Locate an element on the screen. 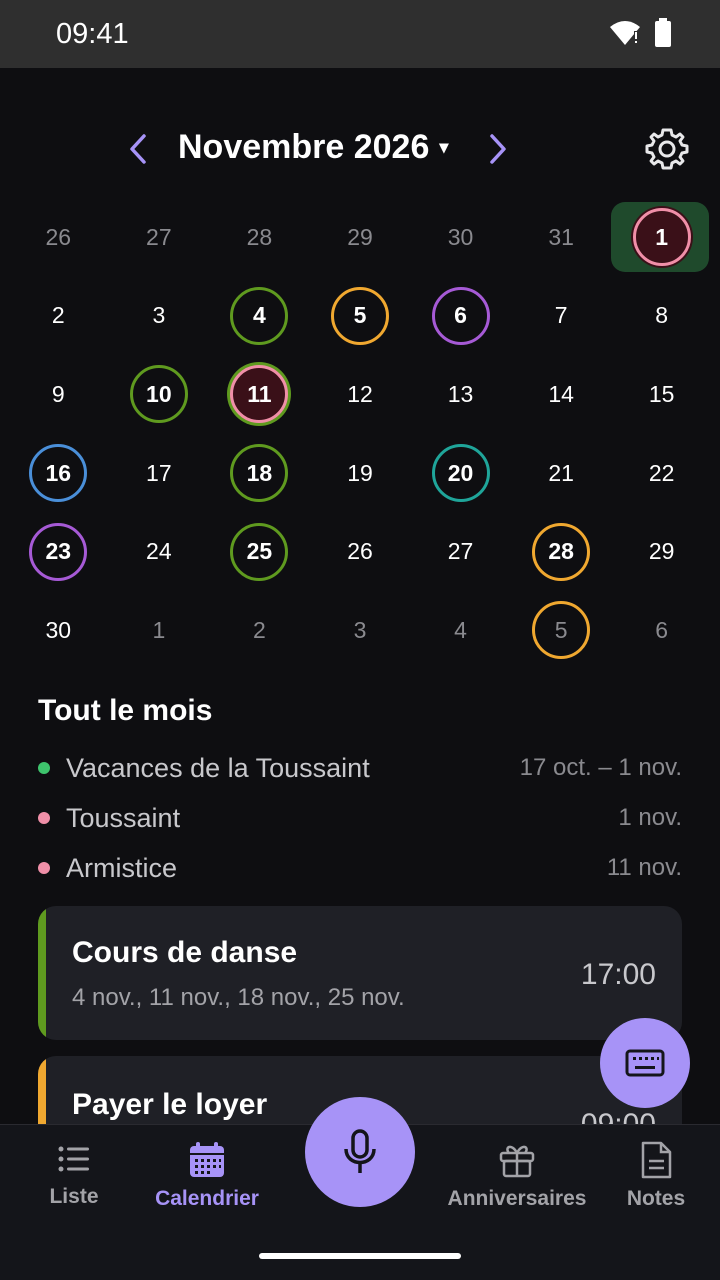  day-number: 9 is located at coordinates (58, 393).